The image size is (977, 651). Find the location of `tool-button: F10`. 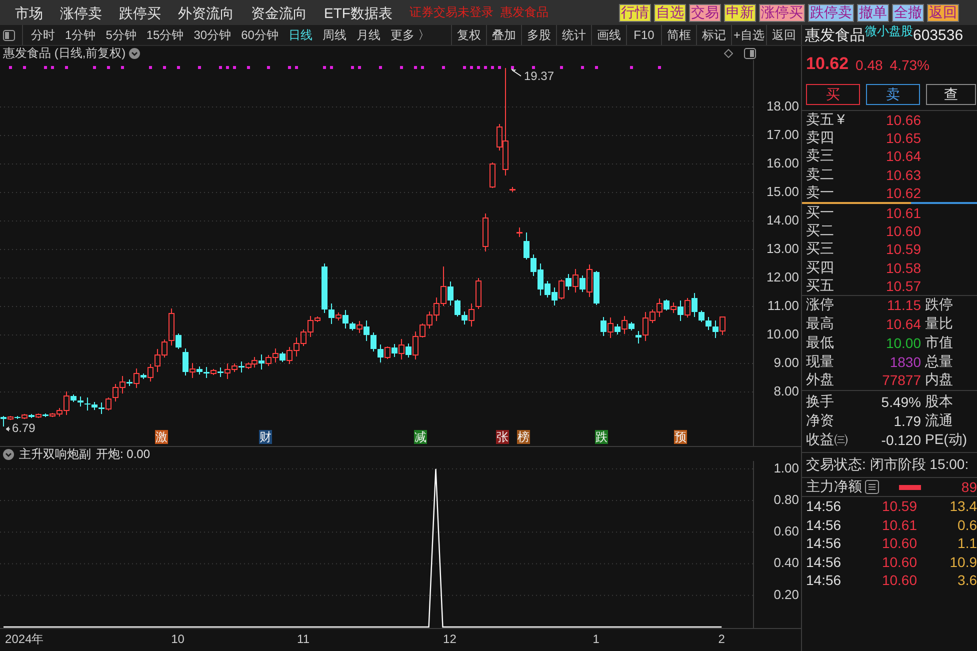

tool-button: F10 is located at coordinates (643, 35).